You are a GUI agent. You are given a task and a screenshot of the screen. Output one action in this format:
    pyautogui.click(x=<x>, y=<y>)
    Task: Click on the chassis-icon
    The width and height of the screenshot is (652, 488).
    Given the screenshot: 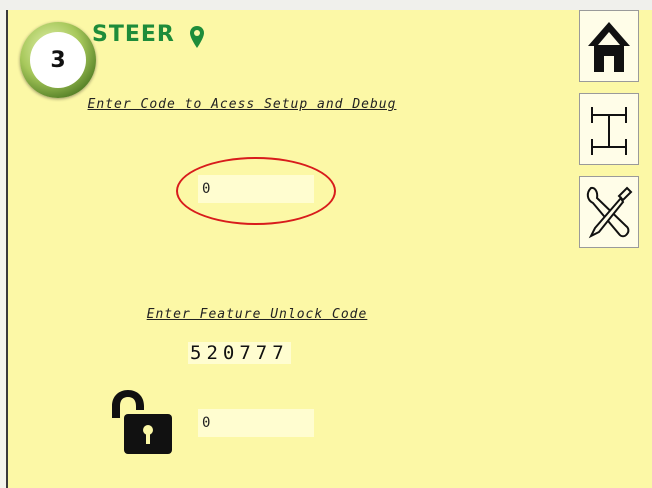 What is the action you would take?
    pyautogui.click(x=609, y=131)
    